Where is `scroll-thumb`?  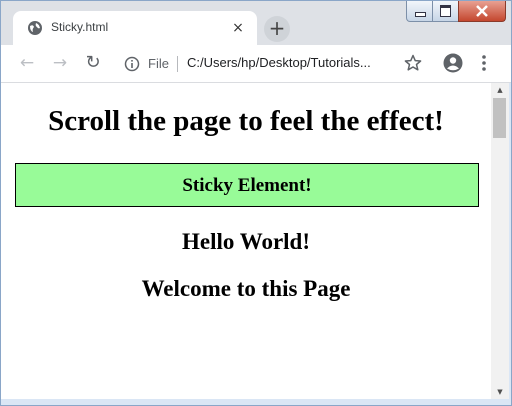 scroll-thumb is located at coordinates (499, 118).